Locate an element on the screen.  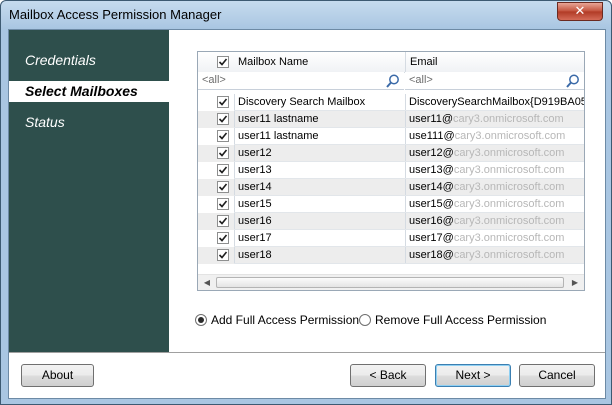
email-cell: user11@cary3.onmicrosoft.com is located at coordinates (494, 119).